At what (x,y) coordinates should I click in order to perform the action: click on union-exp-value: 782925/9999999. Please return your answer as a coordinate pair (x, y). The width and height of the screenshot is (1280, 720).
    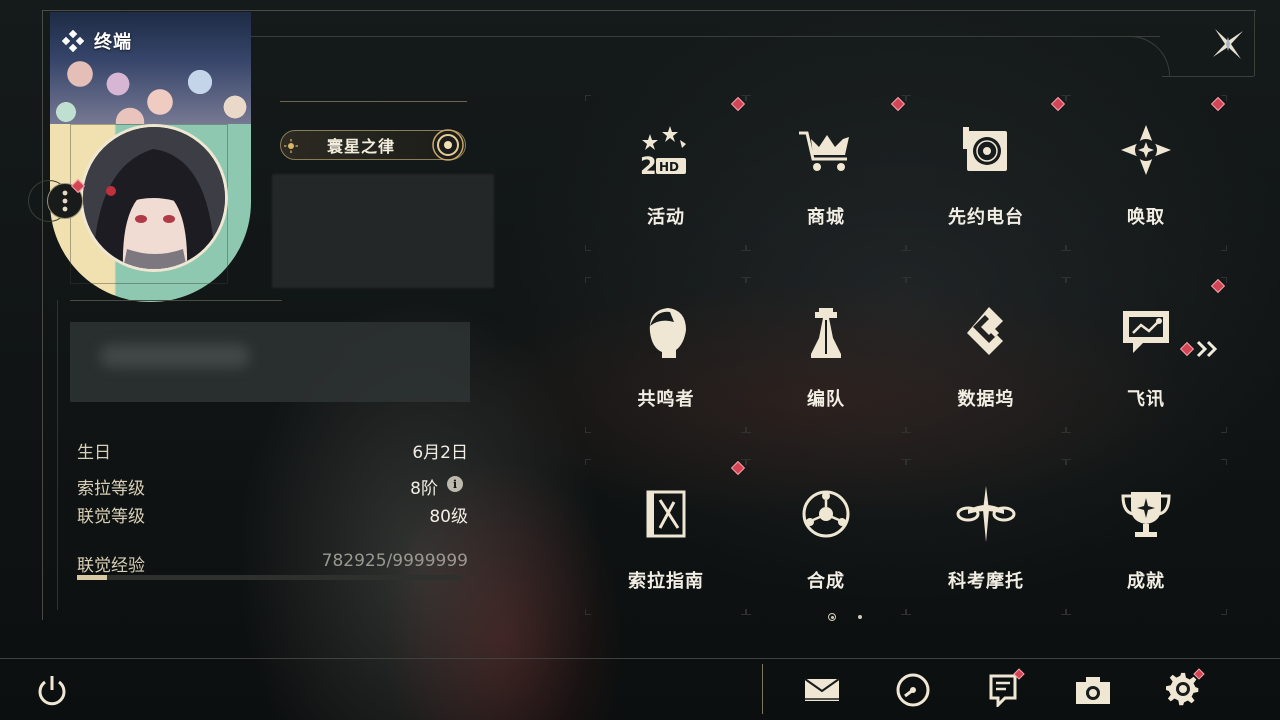
    Looking at the image, I should click on (394, 561).